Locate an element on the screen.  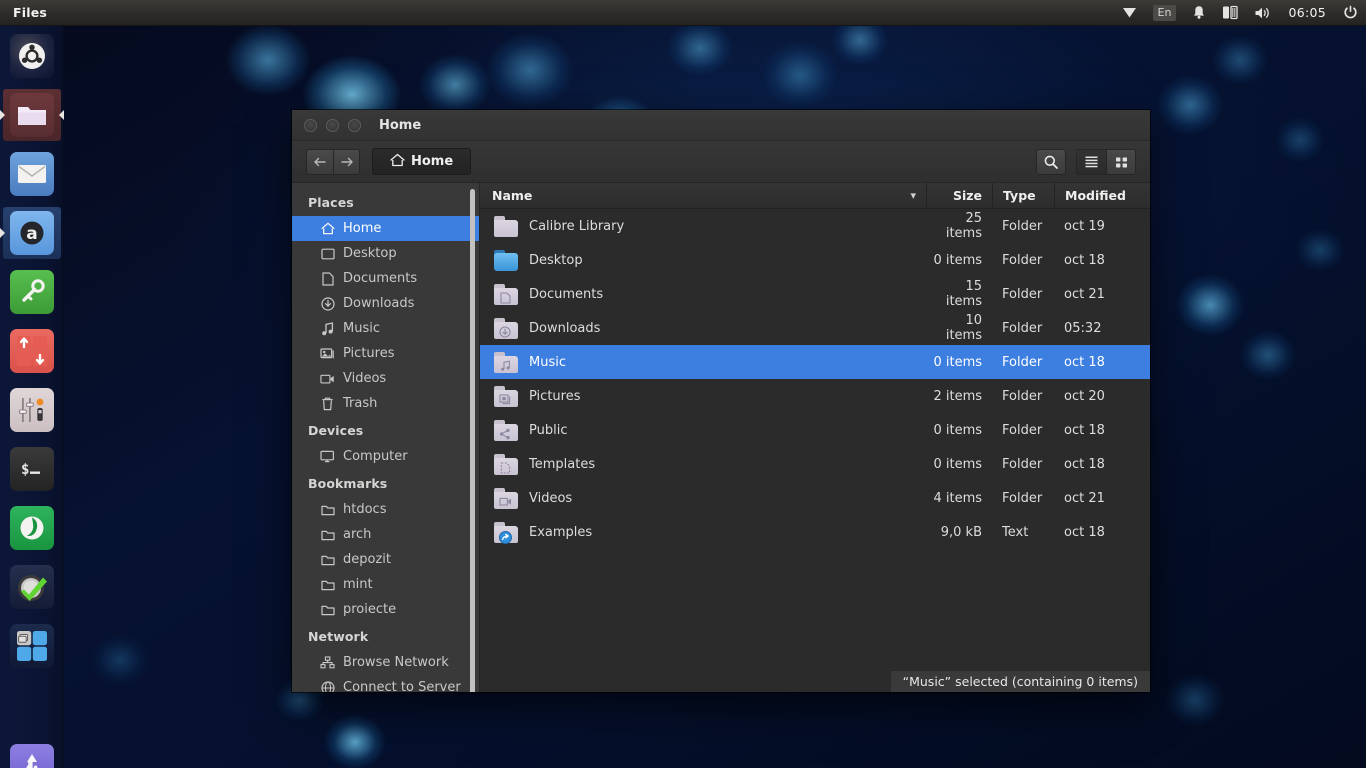
keyboard-layout-label: En is located at coordinates (1164, 12).